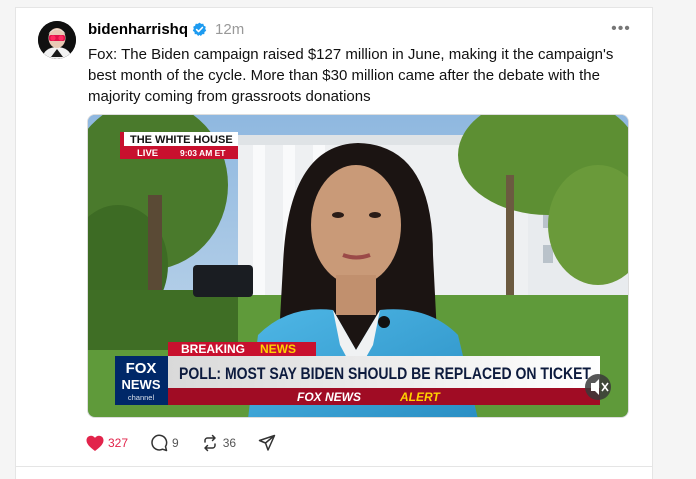  Describe the element at coordinates (209, 443) in the screenshot. I see `repost-icon` at that location.